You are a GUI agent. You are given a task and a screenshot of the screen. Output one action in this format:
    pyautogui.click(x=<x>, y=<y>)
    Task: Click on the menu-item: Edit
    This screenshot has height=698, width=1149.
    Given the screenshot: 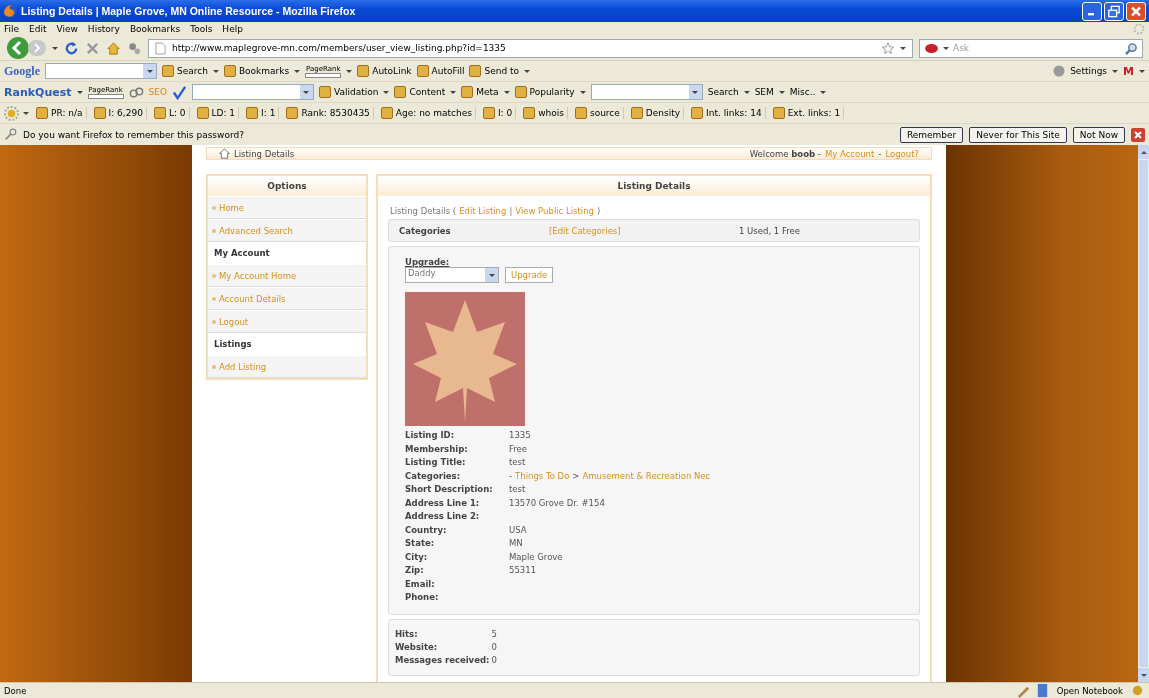 What is the action you would take?
    pyautogui.click(x=38, y=29)
    